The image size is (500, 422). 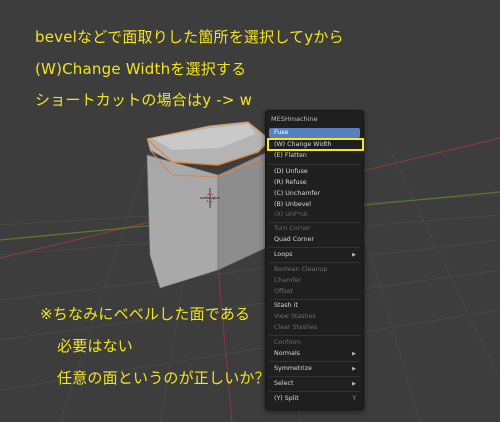 I want to click on menu-item-flatten: (E) Flatten, so click(x=314, y=156).